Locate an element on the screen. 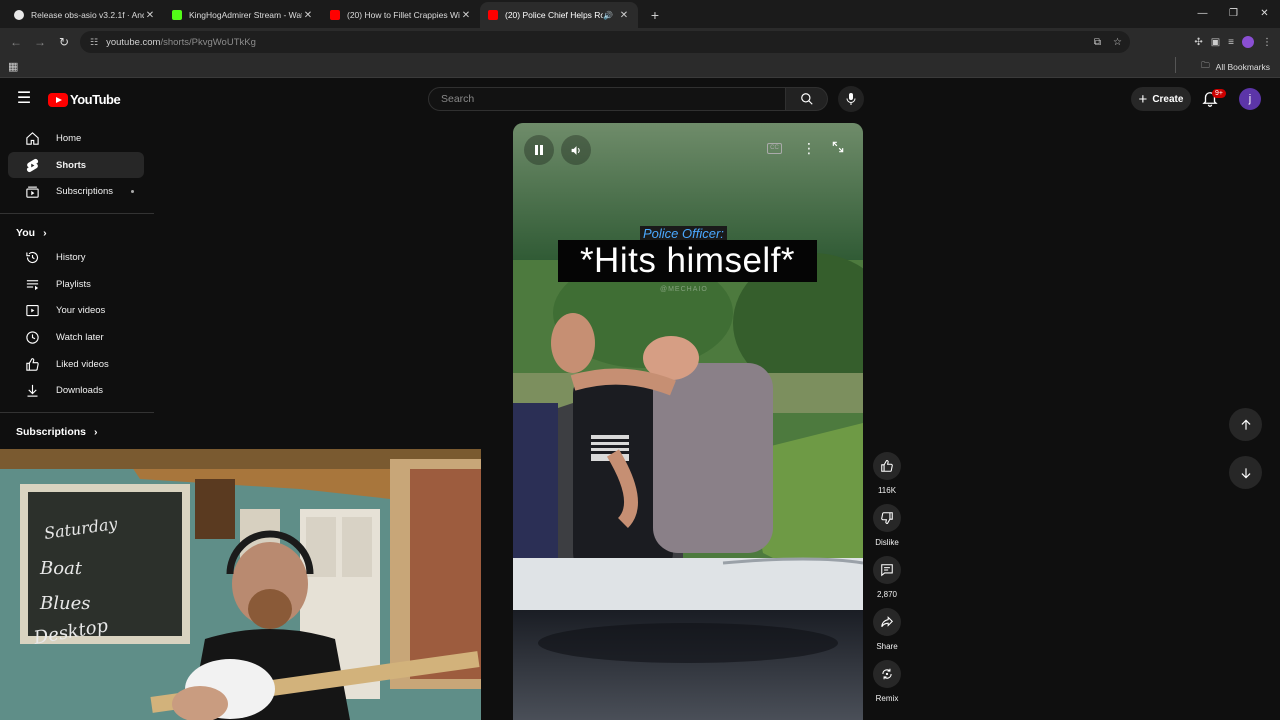 Image resolution: width=1280 pixels, height=720 pixels. browser-tab-0: Release obs-asio v3.2.1f · Andersama ✕ is located at coordinates (85, 15).